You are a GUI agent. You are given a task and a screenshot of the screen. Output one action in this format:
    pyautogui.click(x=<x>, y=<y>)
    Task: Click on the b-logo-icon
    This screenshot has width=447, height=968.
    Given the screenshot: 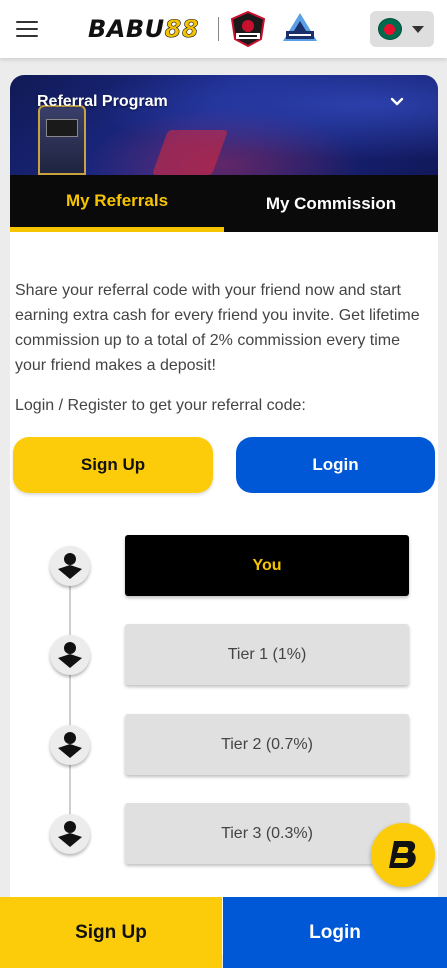 What is the action you would take?
    pyautogui.click(x=402, y=854)
    